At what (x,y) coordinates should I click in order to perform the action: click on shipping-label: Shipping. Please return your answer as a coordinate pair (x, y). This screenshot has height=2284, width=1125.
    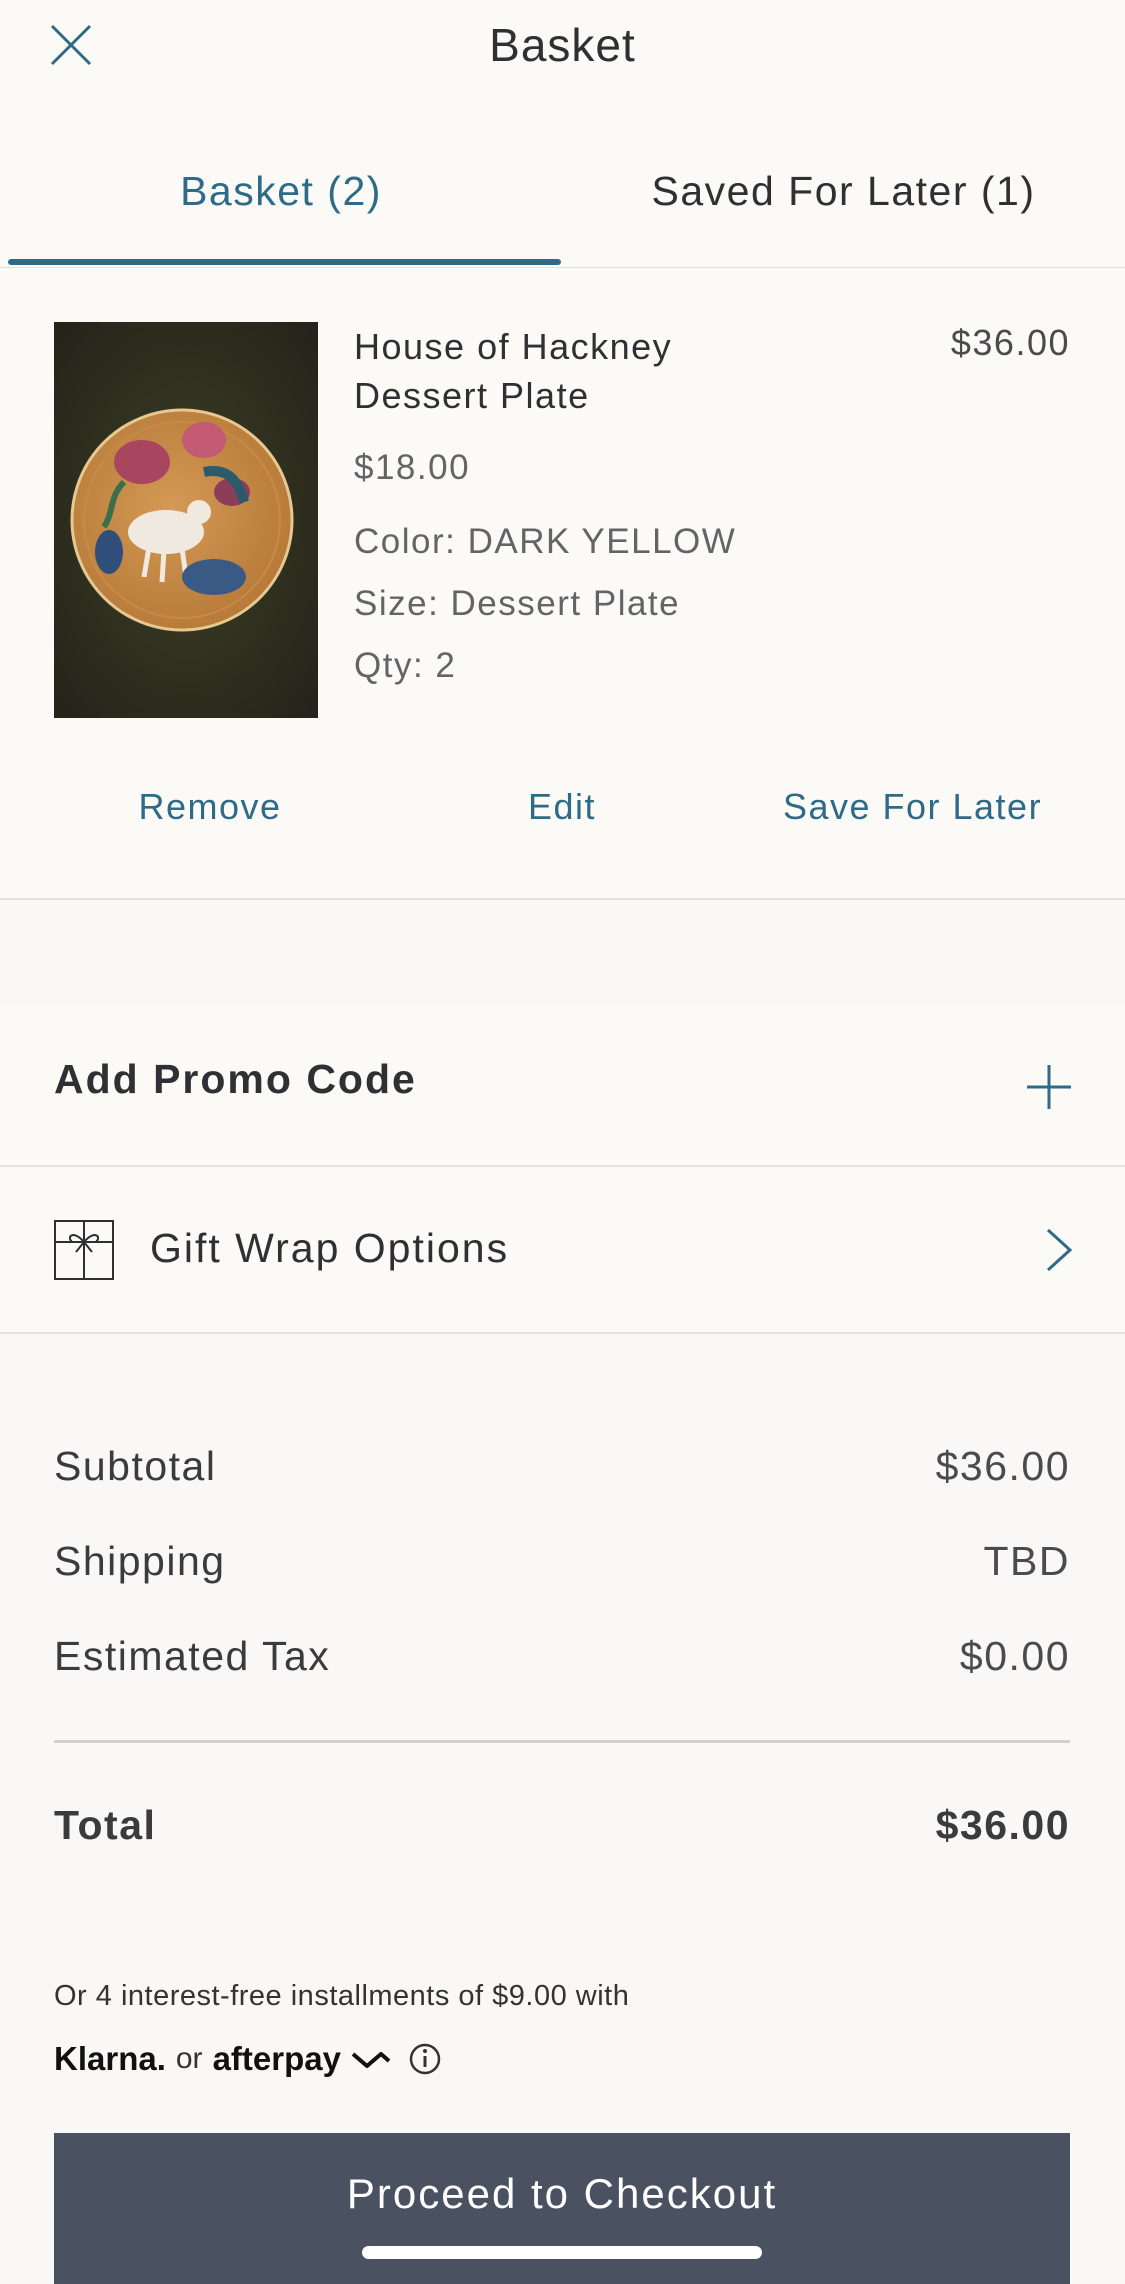
    Looking at the image, I should click on (140, 1561).